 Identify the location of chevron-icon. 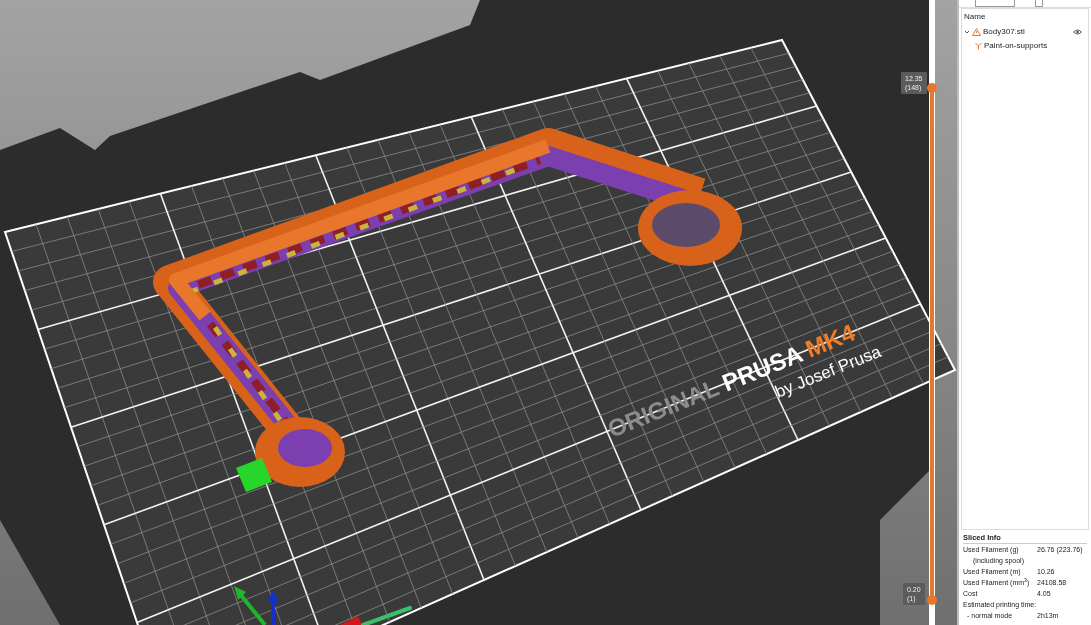
(967, 32).